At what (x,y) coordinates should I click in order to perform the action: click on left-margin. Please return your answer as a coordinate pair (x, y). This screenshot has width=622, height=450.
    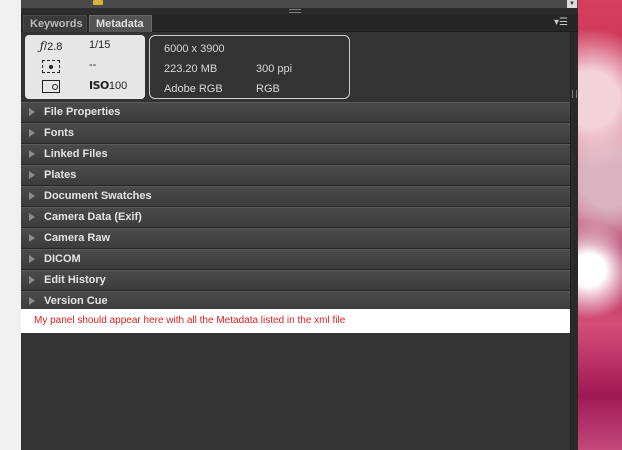
    Looking at the image, I should click on (10, 225).